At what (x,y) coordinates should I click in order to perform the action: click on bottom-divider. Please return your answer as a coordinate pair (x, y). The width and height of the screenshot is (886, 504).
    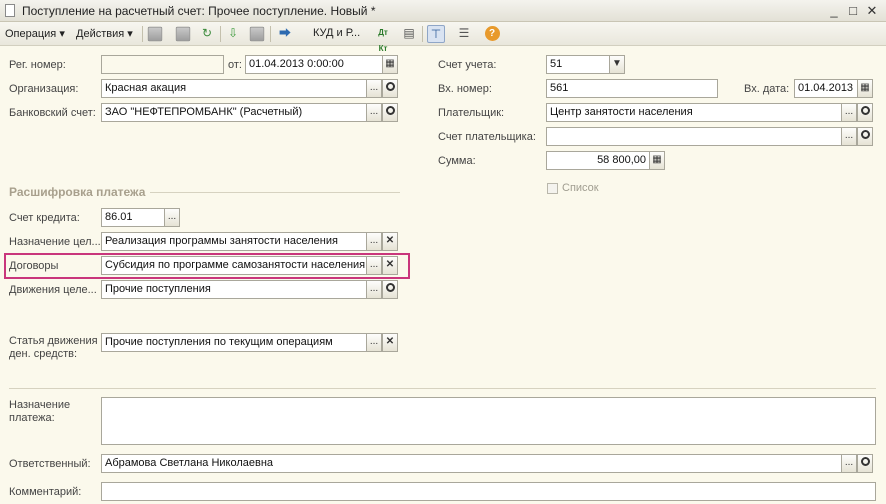
    Looking at the image, I should click on (442, 388).